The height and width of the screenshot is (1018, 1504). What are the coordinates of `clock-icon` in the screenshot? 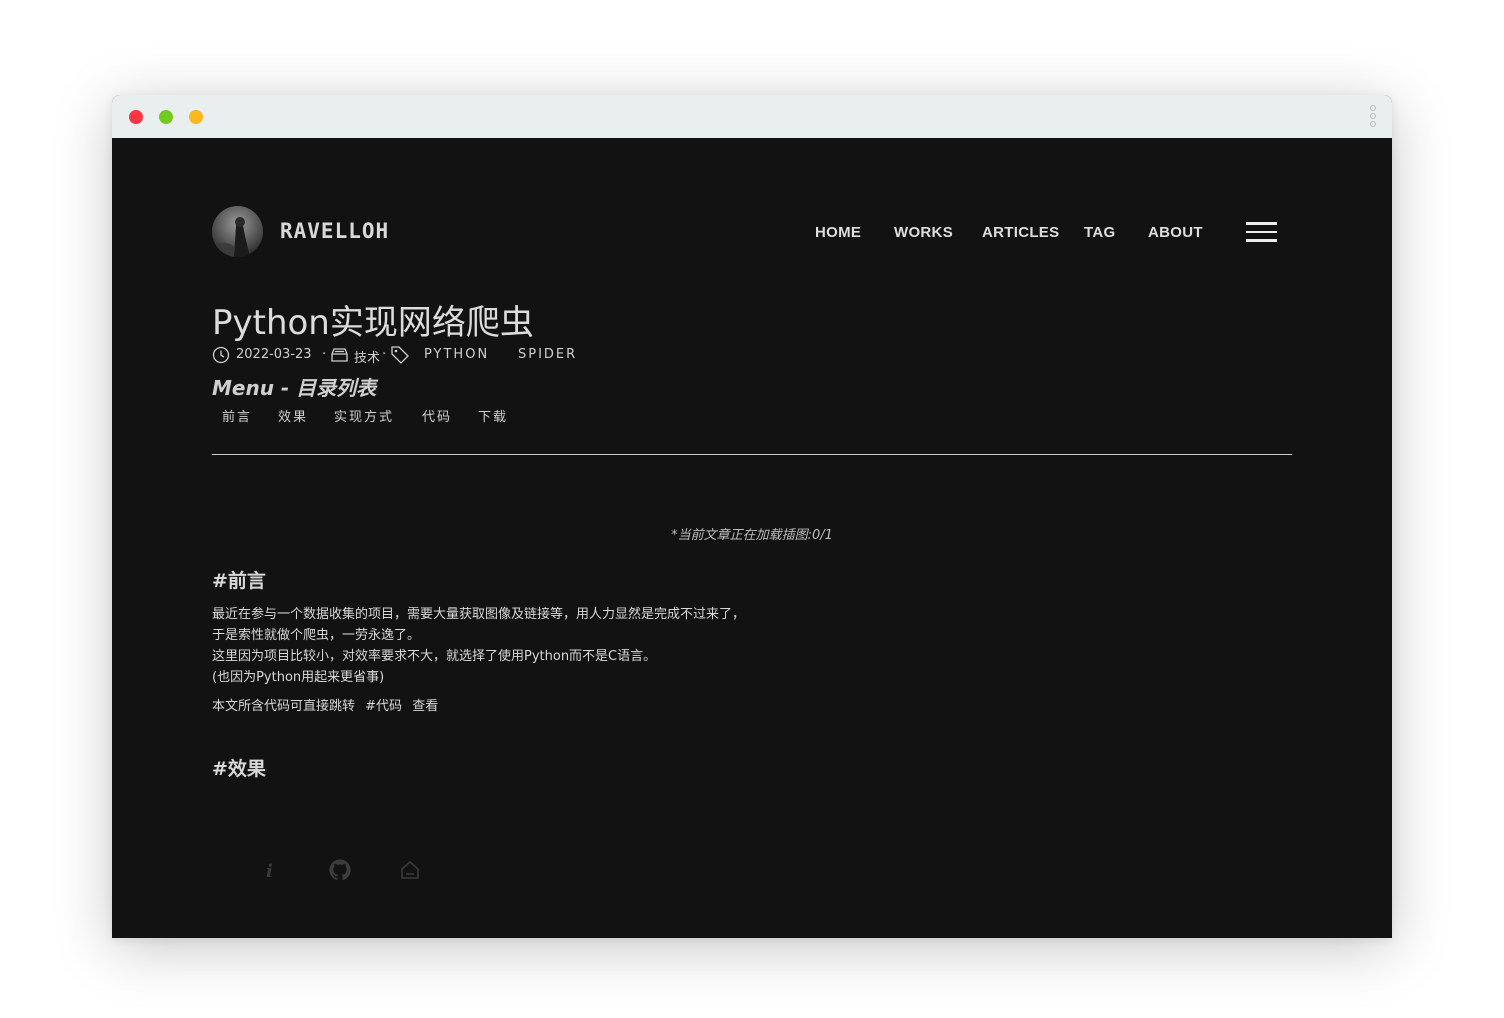 It's located at (221, 357).